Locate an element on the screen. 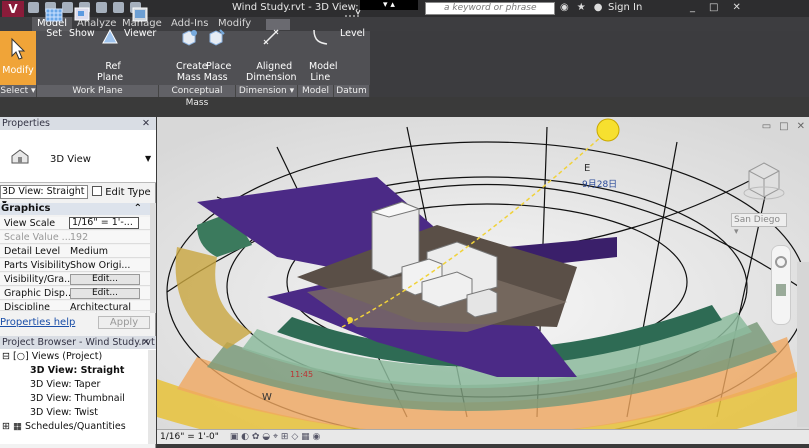 The image size is (809, 448). aligned-dimension-button: Aligned Dimension is located at coordinates (271, 44).